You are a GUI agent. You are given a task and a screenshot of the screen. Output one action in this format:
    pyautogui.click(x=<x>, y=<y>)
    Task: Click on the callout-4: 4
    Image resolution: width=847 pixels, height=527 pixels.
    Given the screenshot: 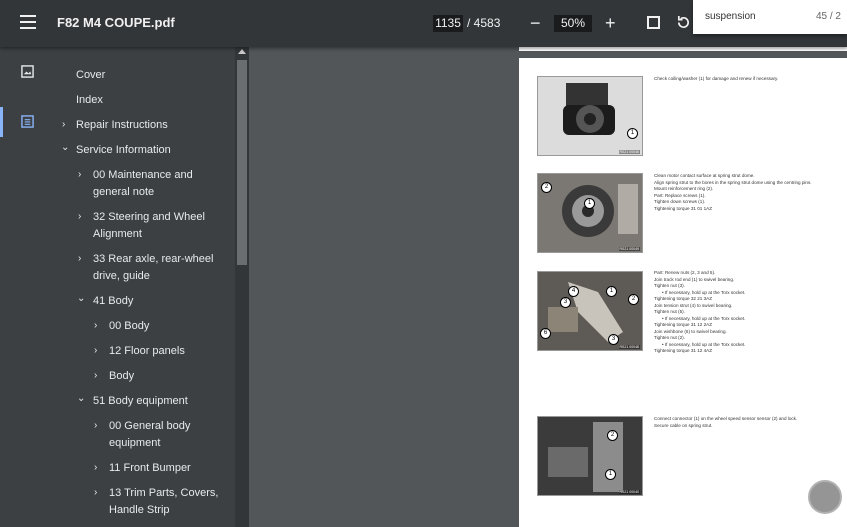 What is the action you would take?
    pyautogui.click(x=573, y=291)
    